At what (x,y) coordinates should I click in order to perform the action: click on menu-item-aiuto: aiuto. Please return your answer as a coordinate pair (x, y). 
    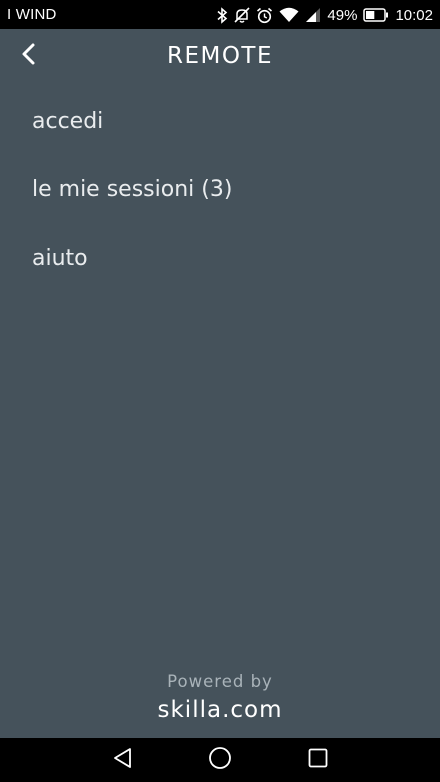
    Looking at the image, I should click on (220, 258).